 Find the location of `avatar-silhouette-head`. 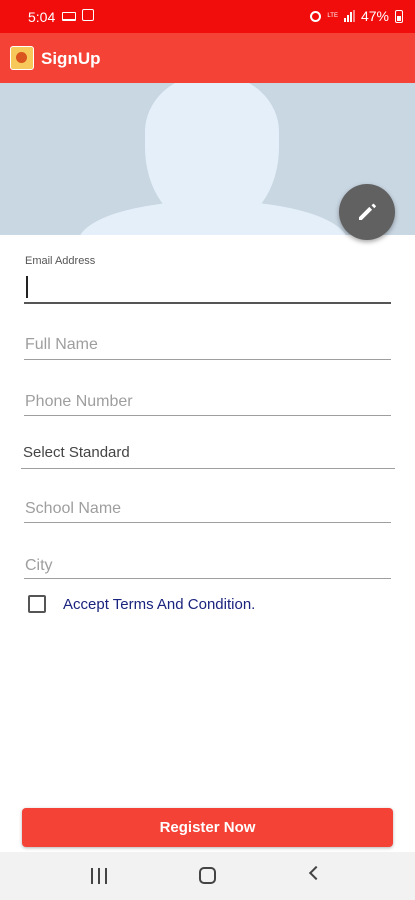

avatar-silhouette-head is located at coordinates (212, 154).